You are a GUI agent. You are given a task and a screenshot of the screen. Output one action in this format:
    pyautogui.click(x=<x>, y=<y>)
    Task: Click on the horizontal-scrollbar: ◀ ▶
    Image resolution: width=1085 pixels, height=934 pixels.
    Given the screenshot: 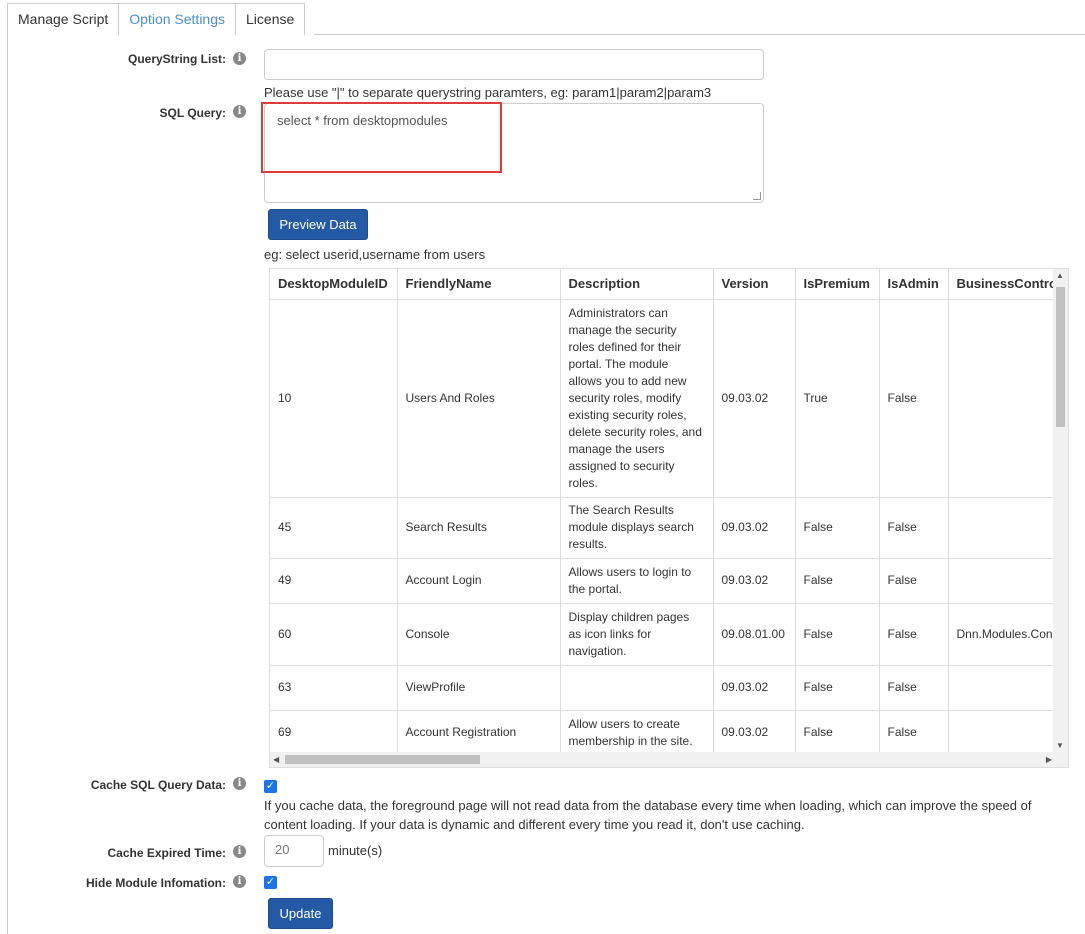 What is the action you would take?
    pyautogui.click(x=662, y=759)
    